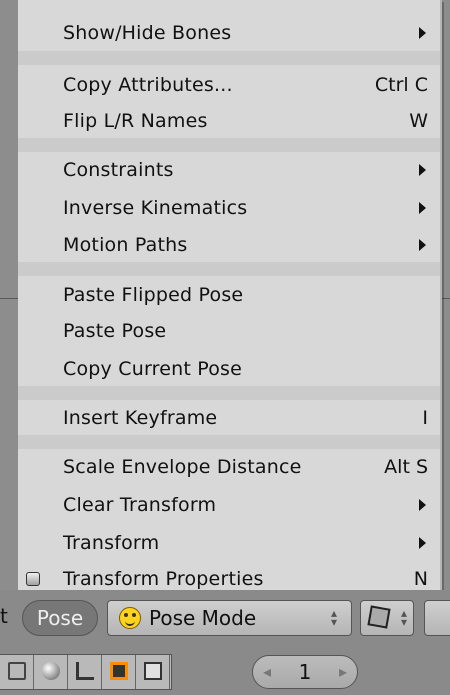 Image resolution: width=450 pixels, height=695 pixels. I want to click on toggle-list-button, so click(17, 672).